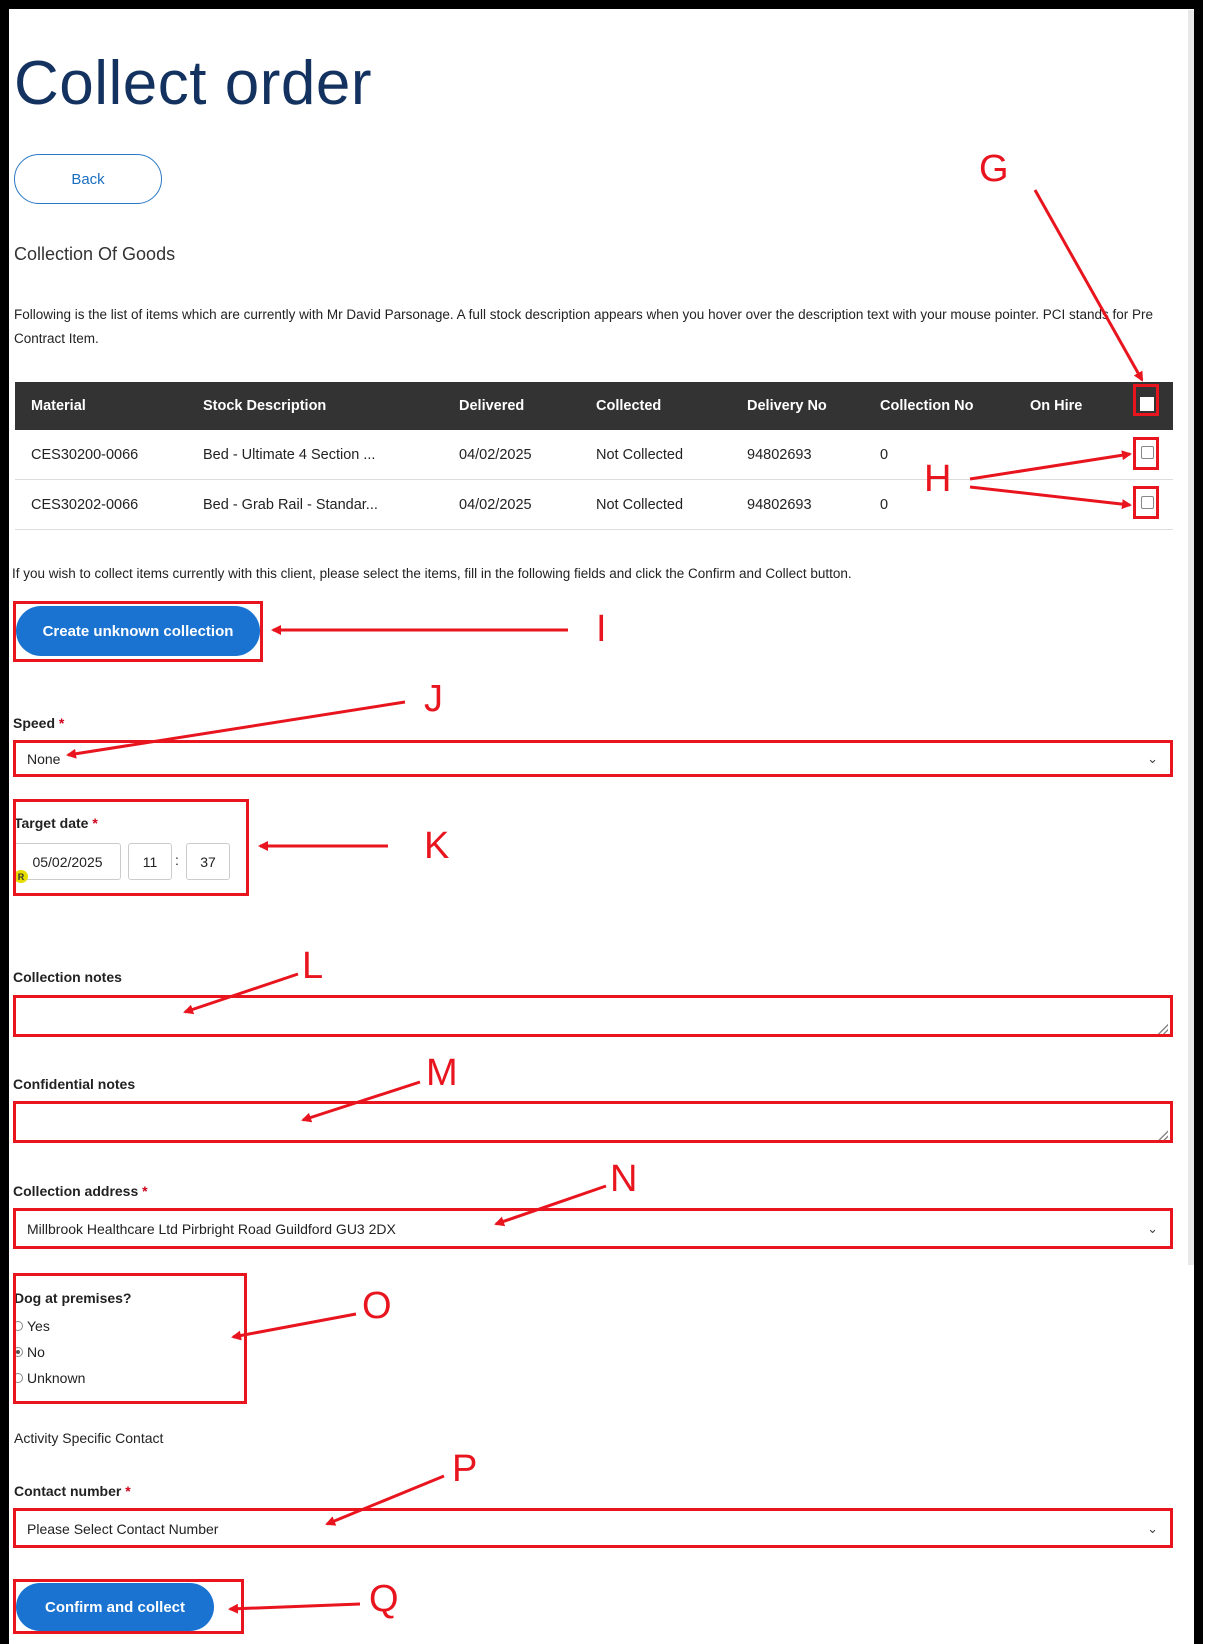 Image resolution: width=1211 pixels, height=1644 pixels. I want to click on arrow-q, so click(294, 1608).